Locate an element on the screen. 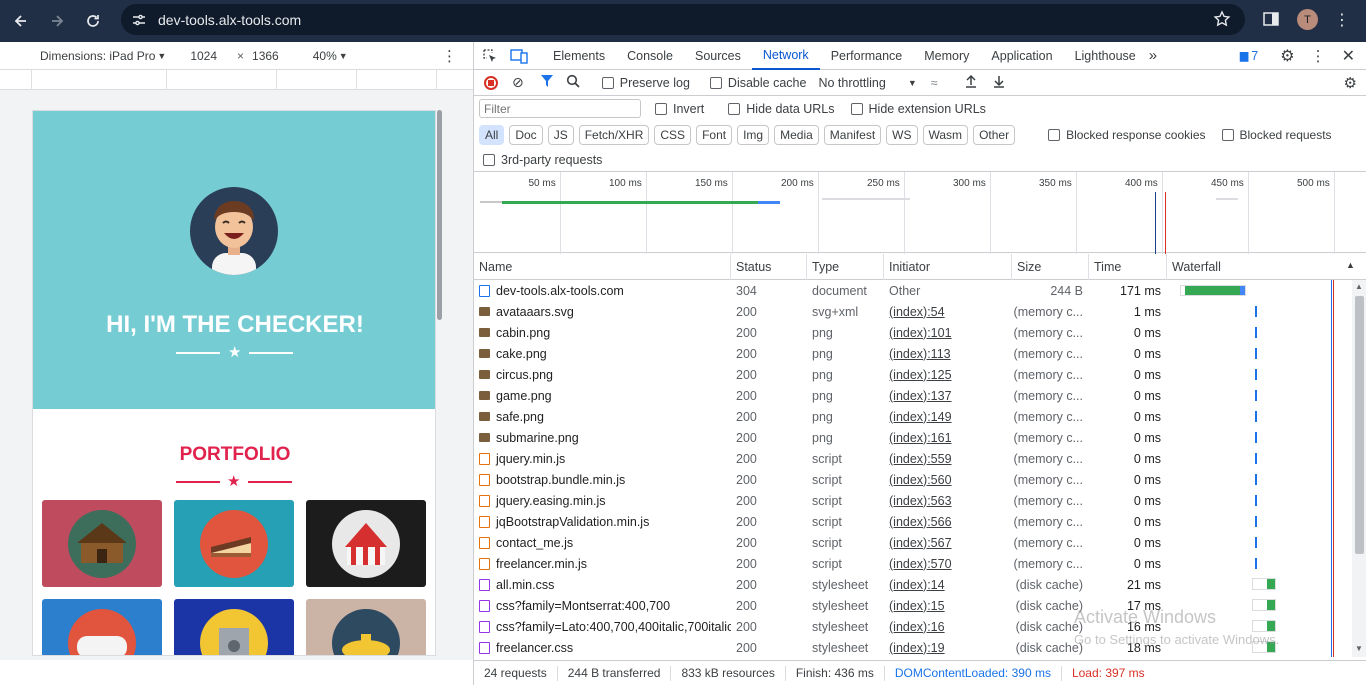 The height and width of the screenshot is (685, 1366). viewport-scrollbar is located at coordinates (439, 215).